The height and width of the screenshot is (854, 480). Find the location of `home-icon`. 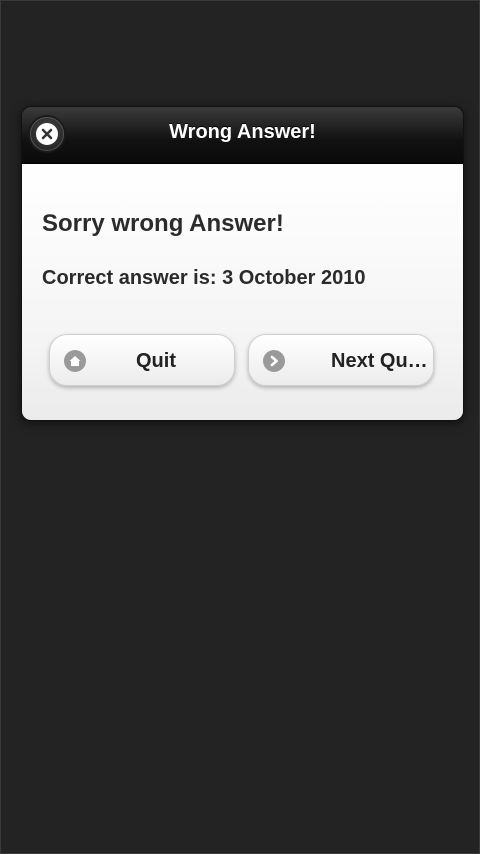

home-icon is located at coordinates (75, 361).